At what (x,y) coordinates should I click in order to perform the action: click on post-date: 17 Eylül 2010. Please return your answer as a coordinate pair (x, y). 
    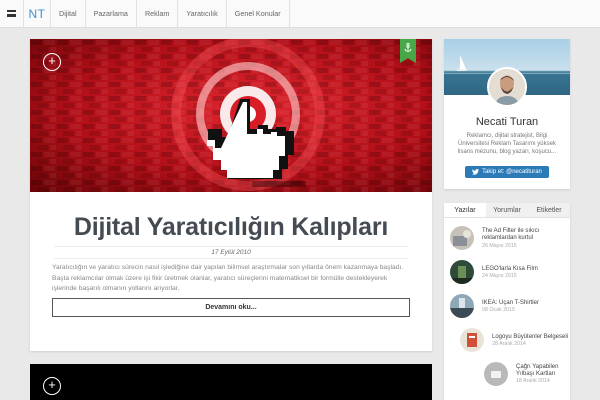
    Looking at the image, I should click on (231, 252).